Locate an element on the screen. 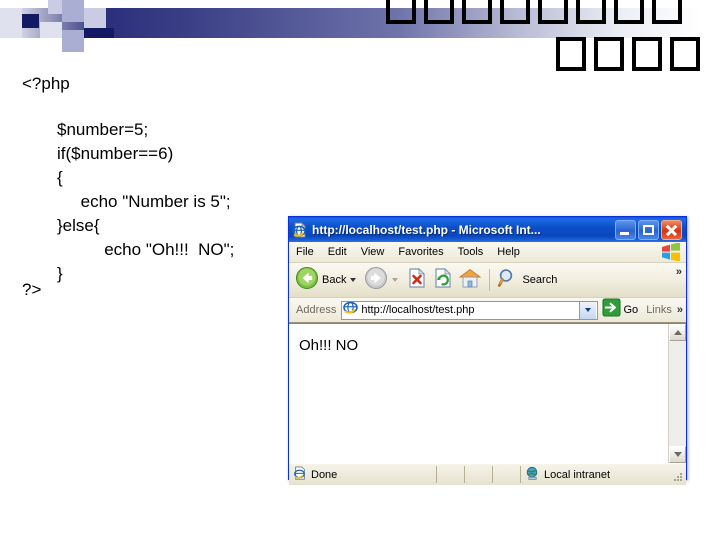  go-button: Go is located at coordinates (620, 310).